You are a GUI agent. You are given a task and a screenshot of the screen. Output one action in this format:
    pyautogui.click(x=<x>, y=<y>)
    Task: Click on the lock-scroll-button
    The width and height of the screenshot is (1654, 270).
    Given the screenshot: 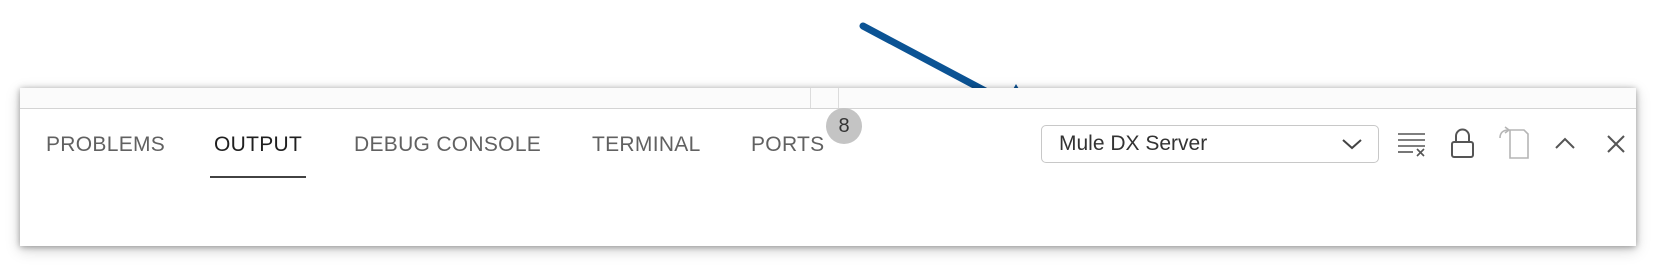 What is the action you would take?
    pyautogui.click(x=1463, y=144)
    